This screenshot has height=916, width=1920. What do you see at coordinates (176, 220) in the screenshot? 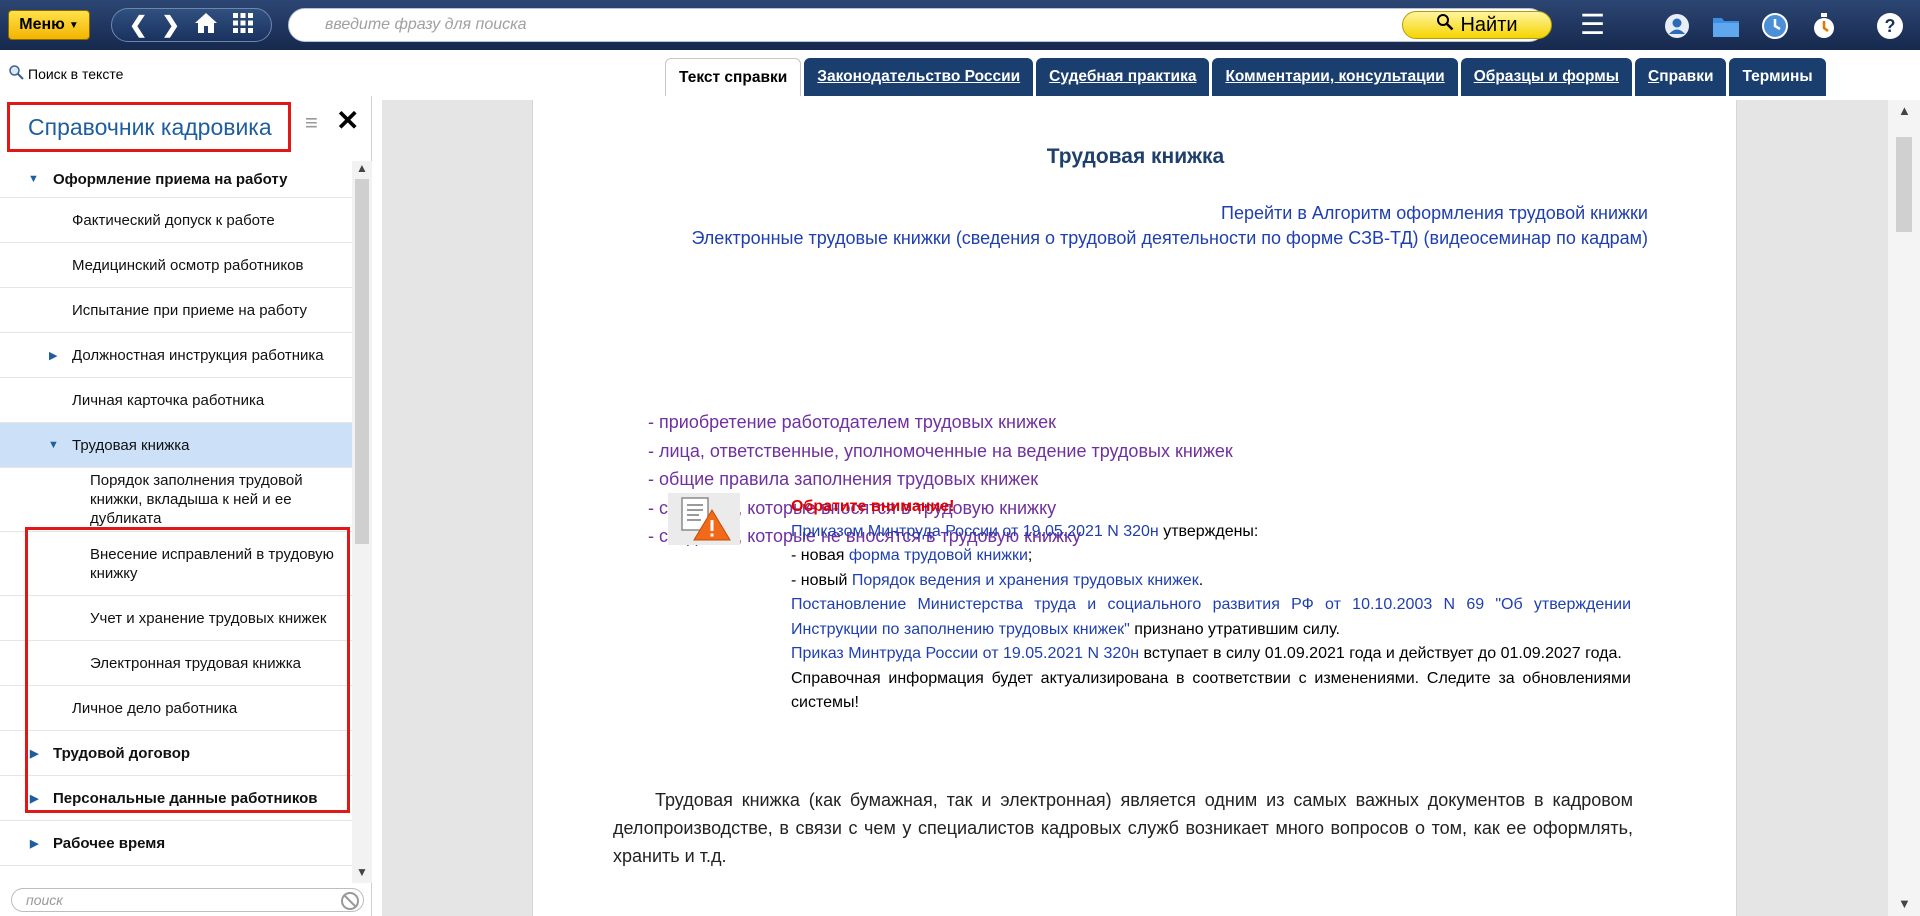
I see `tree-item-actual-admission: Фактический допуск к работе` at bounding box center [176, 220].